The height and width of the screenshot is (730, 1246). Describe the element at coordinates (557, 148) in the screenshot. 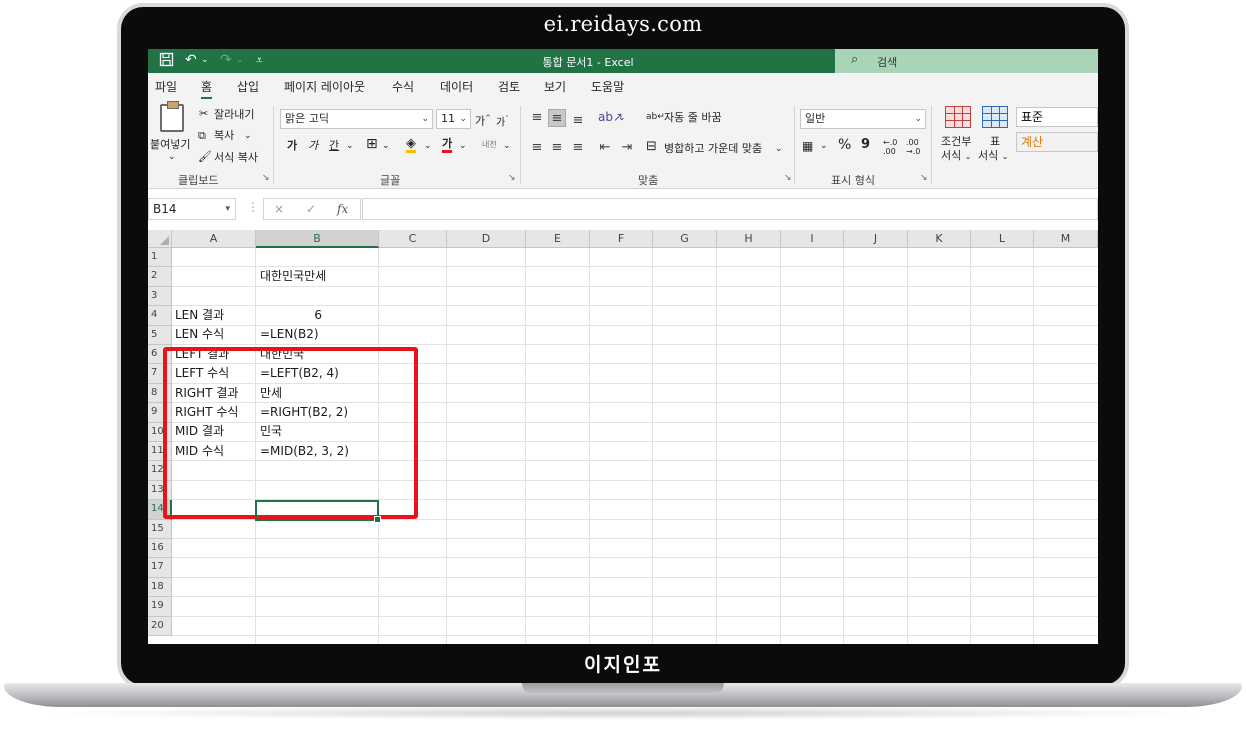

I see `align-center-icon: ≡` at that location.